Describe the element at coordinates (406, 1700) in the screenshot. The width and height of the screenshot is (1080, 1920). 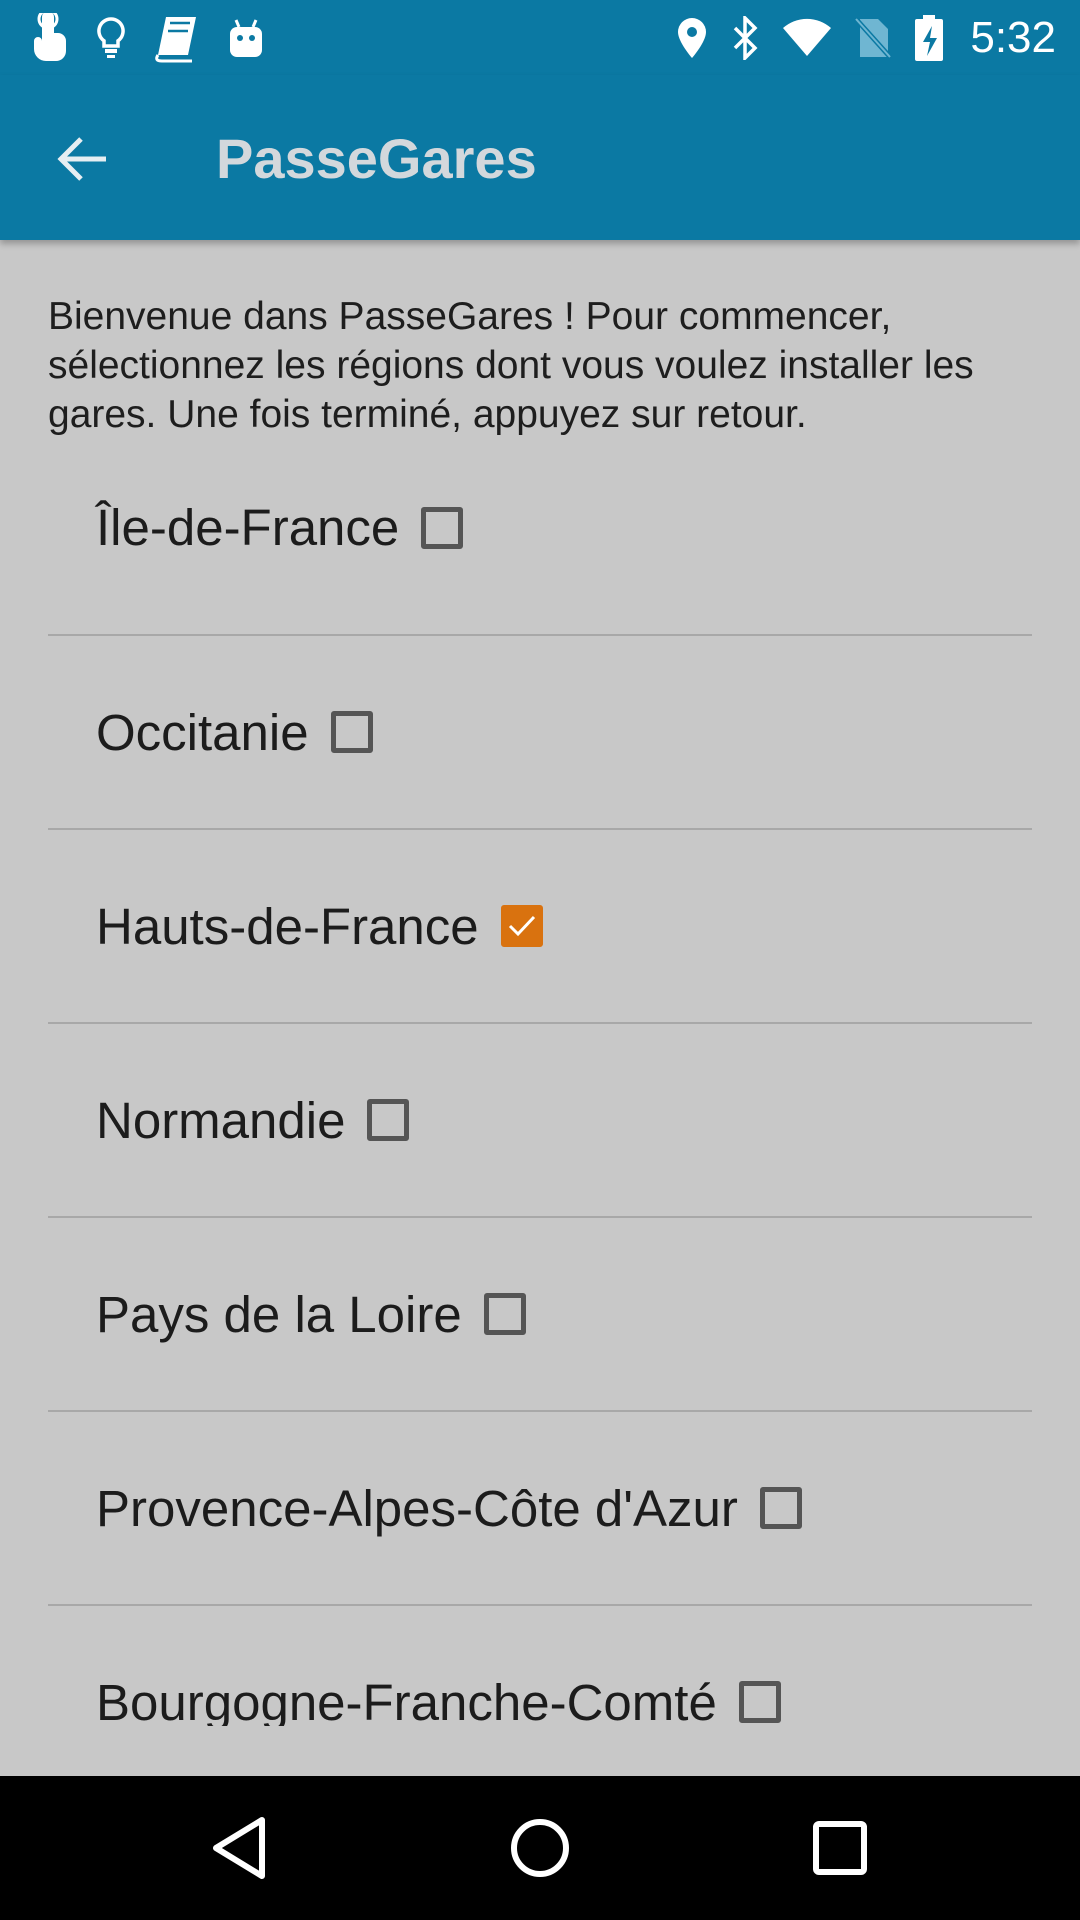
I see `region-label: Bourgogne-Franche-Comté` at that location.